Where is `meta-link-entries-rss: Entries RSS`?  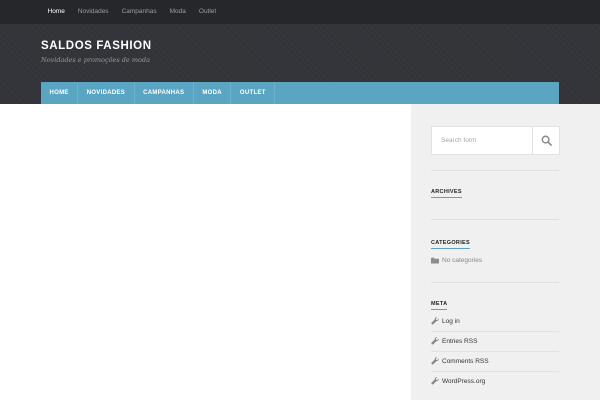
meta-link-entries-rss: Entries RSS is located at coordinates (495, 341).